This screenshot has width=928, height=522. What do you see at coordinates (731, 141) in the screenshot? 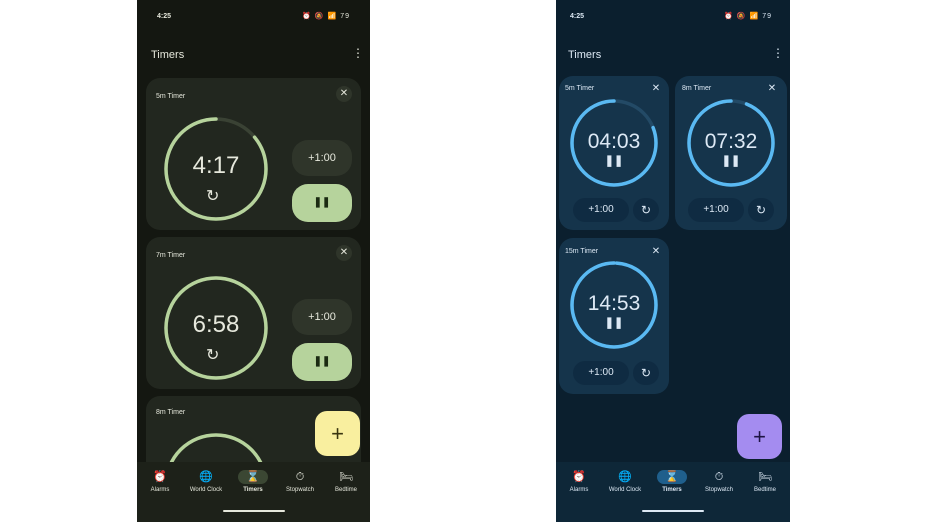
I see `timer-display: 07:32` at bounding box center [731, 141].